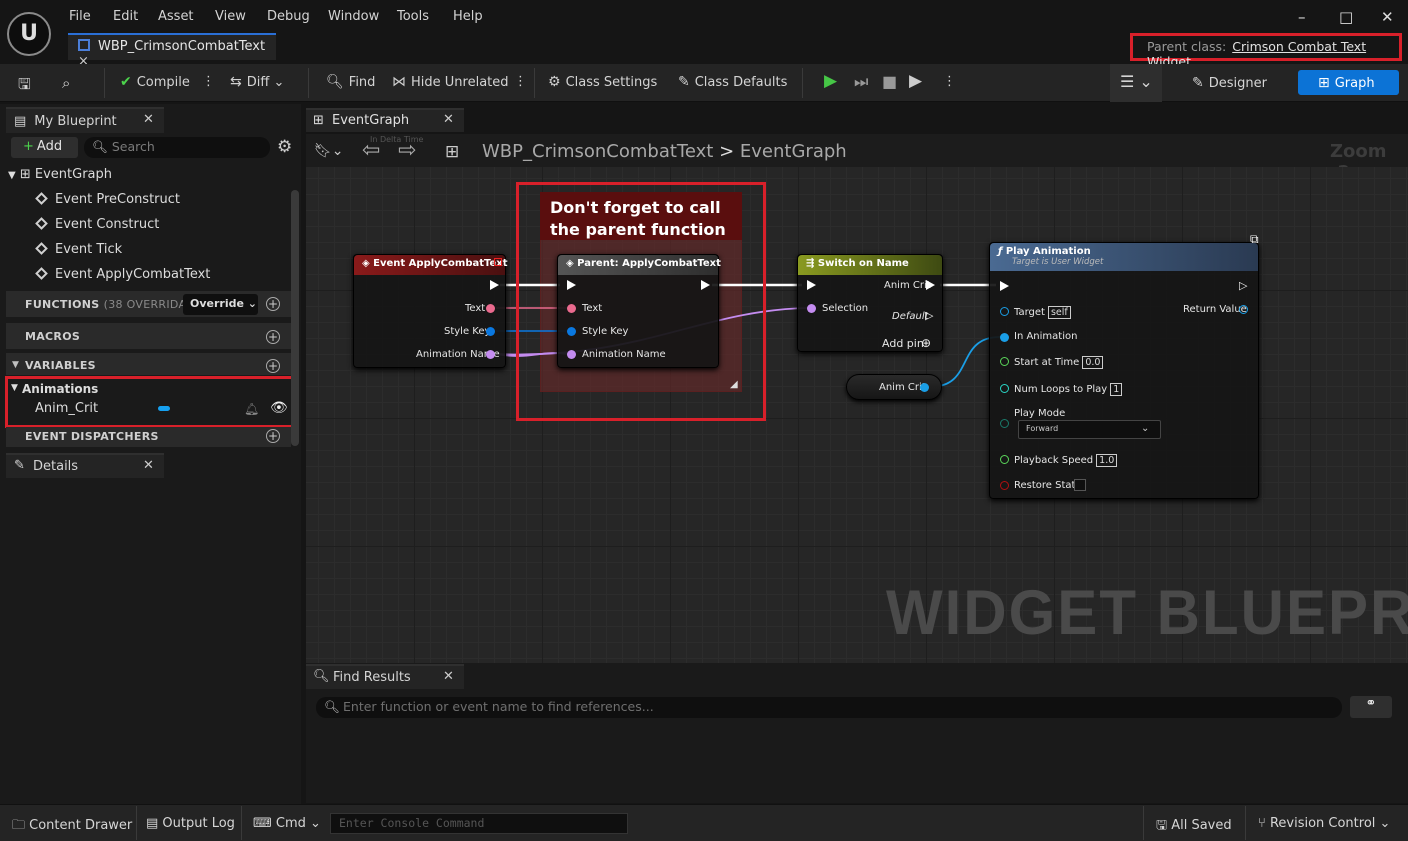 Image resolution: width=1408 pixels, height=841 pixels. Describe the element at coordinates (845, 308) in the screenshot. I see `pin-label: Selection` at that location.